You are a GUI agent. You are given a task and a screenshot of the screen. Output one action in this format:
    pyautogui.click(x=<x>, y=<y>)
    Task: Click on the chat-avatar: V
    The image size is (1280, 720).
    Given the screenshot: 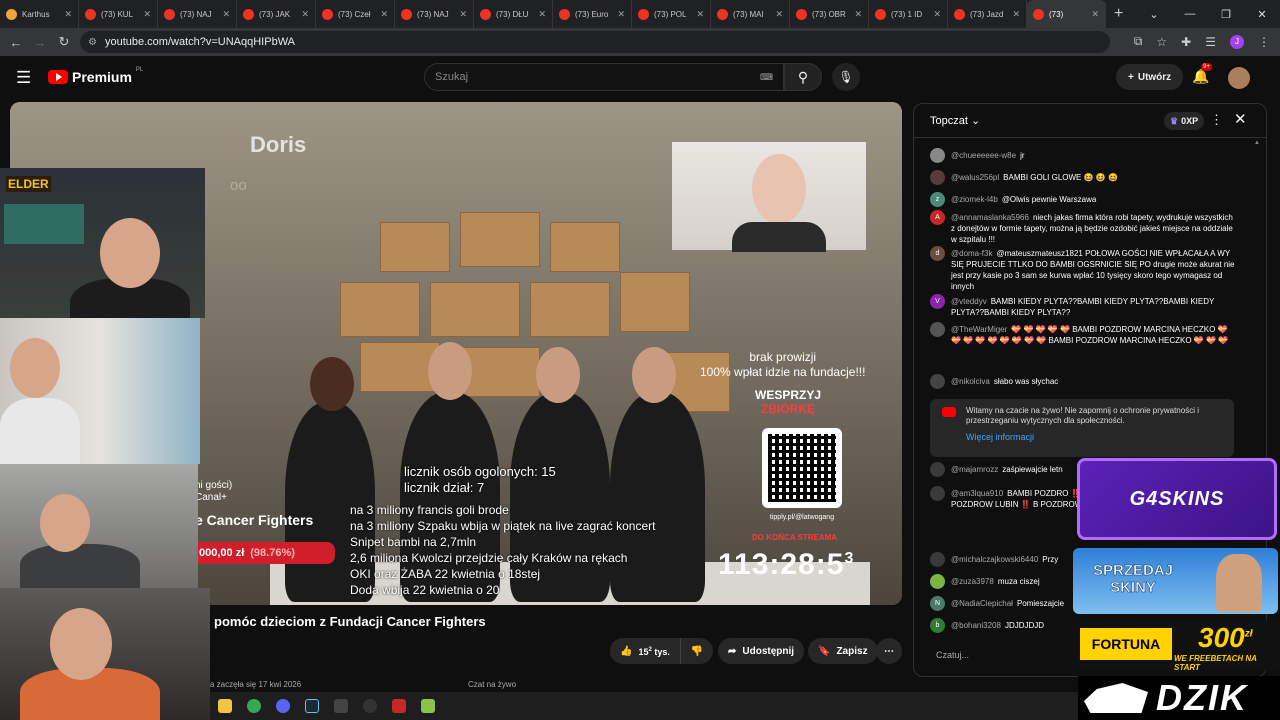 What is the action you would take?
    pyautogui.click(x=937, y=301)
    